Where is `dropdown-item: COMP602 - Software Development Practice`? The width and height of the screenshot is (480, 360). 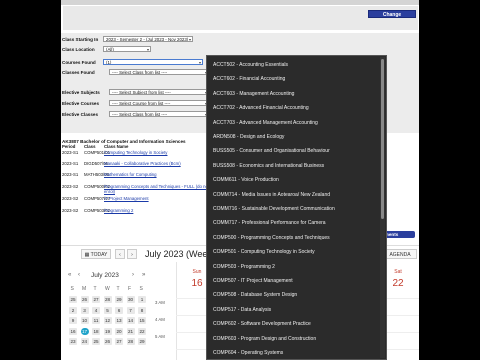 dropdown-item: COMP602 - Software Development Practice is located at coordinates (293, 324).